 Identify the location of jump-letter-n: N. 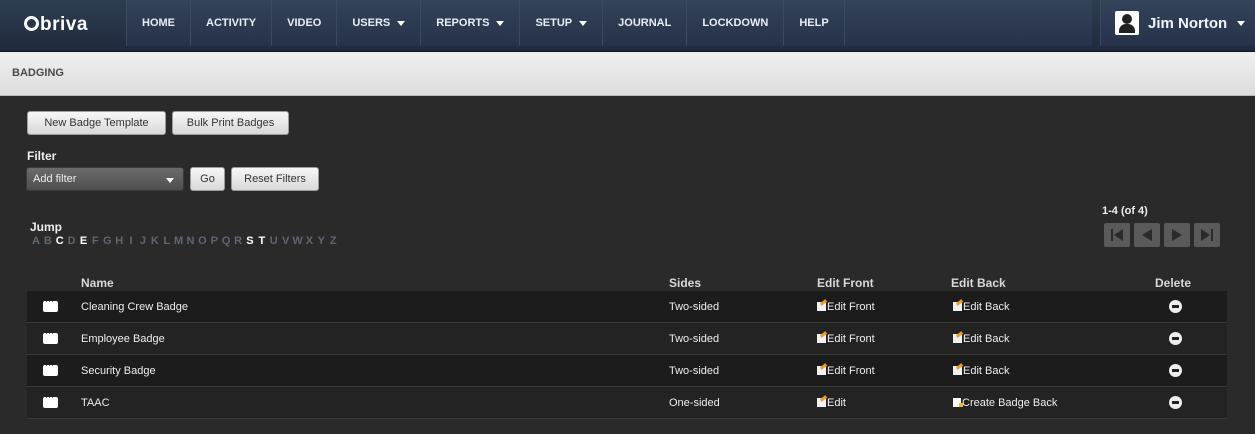
(190, 241).